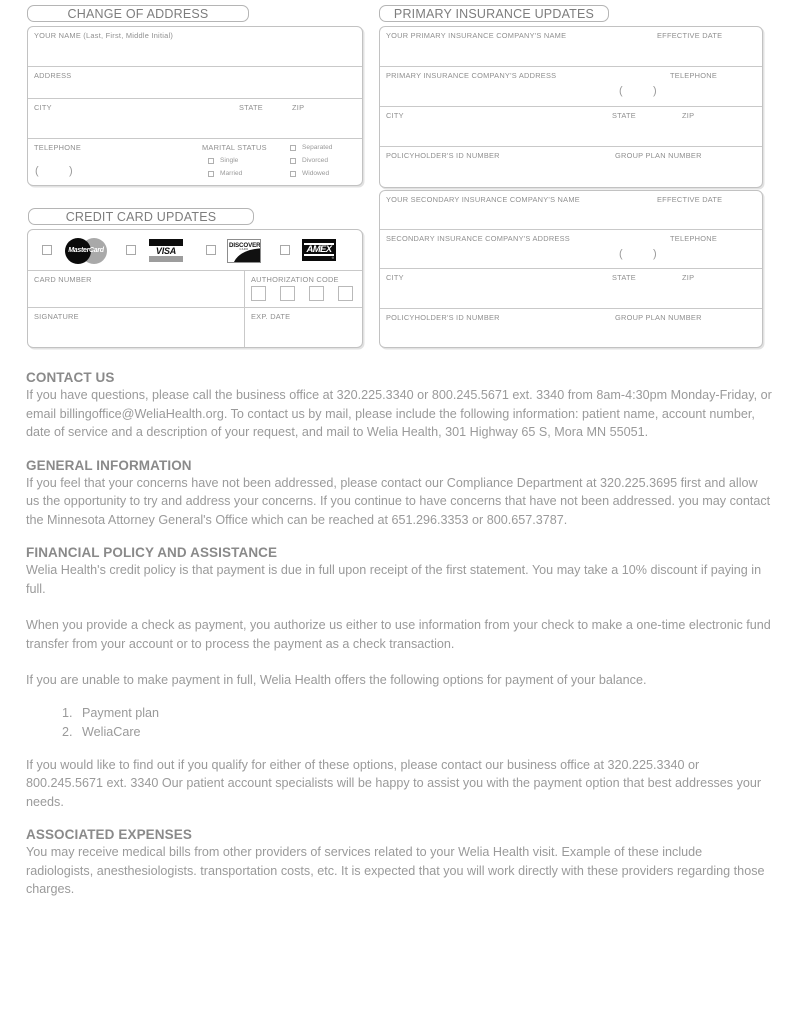  I want to click on primary-insurance-title-text: PRIMARY INSURANCE UPDATES, so click(494, 14).